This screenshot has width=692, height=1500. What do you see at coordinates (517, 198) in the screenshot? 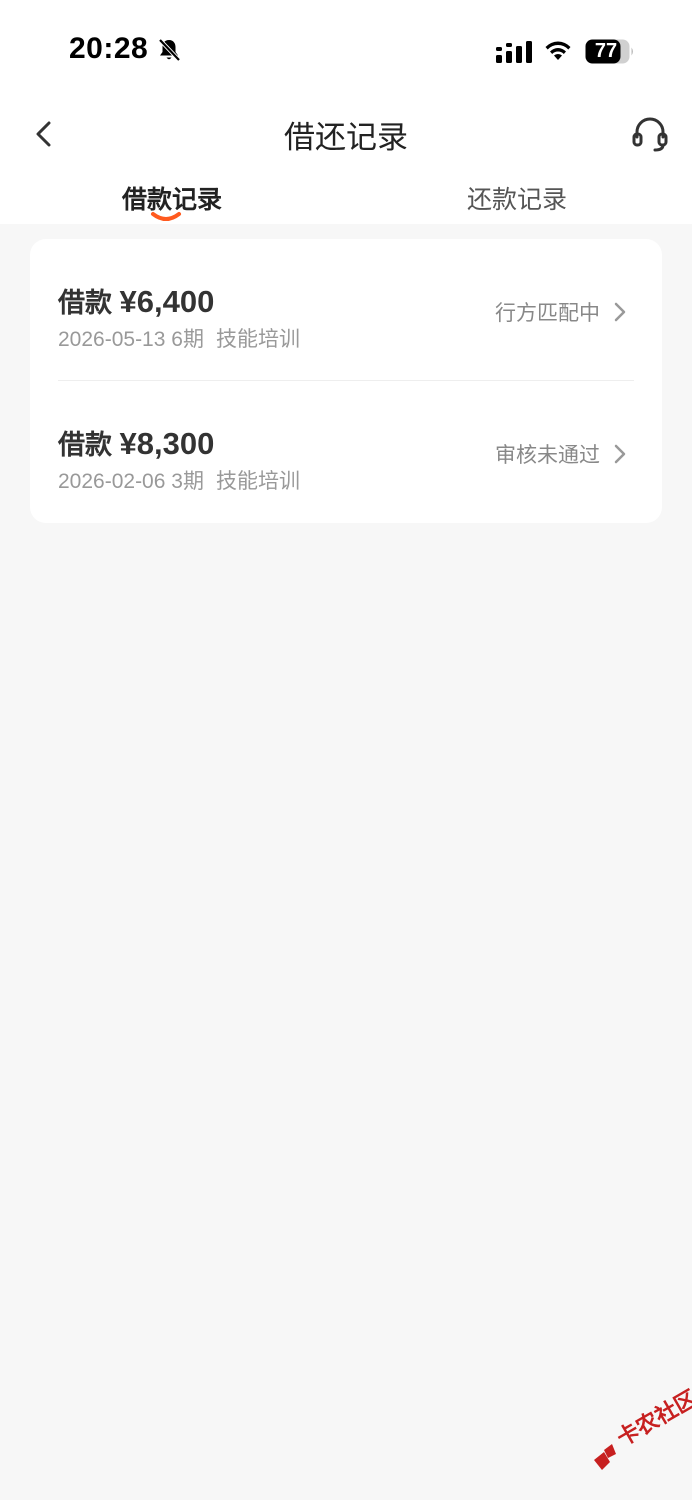
I see `tab-repay-records: 还款记录` at bounding box center [517, 198].